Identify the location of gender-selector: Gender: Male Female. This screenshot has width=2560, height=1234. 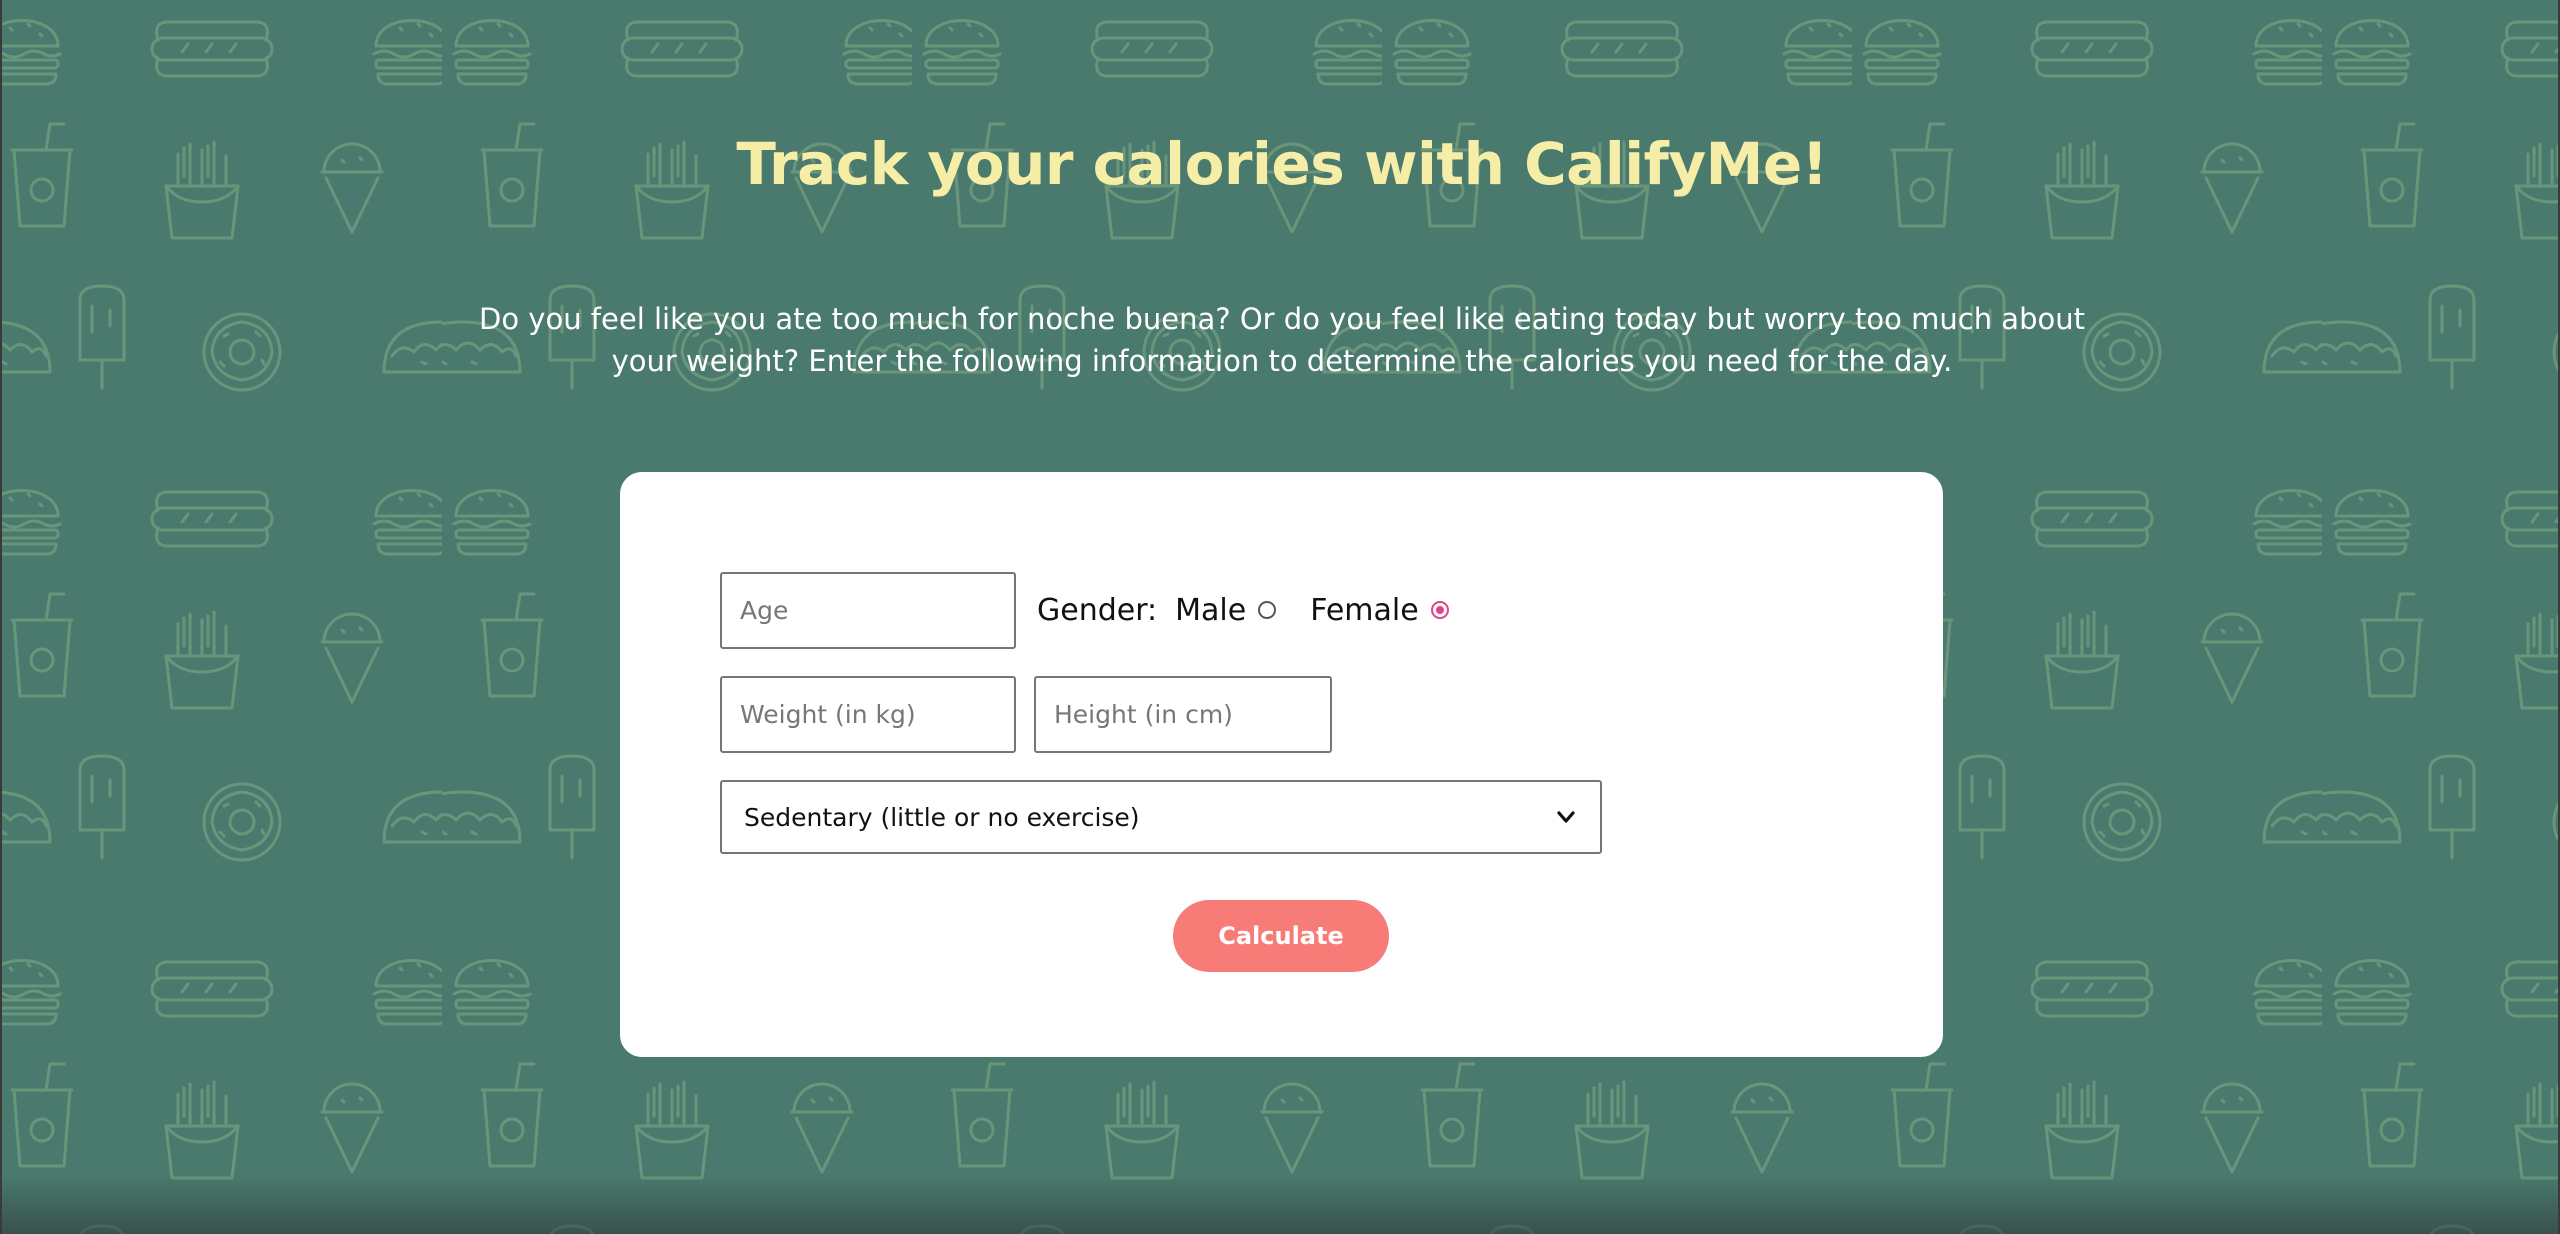
(1243, 610).